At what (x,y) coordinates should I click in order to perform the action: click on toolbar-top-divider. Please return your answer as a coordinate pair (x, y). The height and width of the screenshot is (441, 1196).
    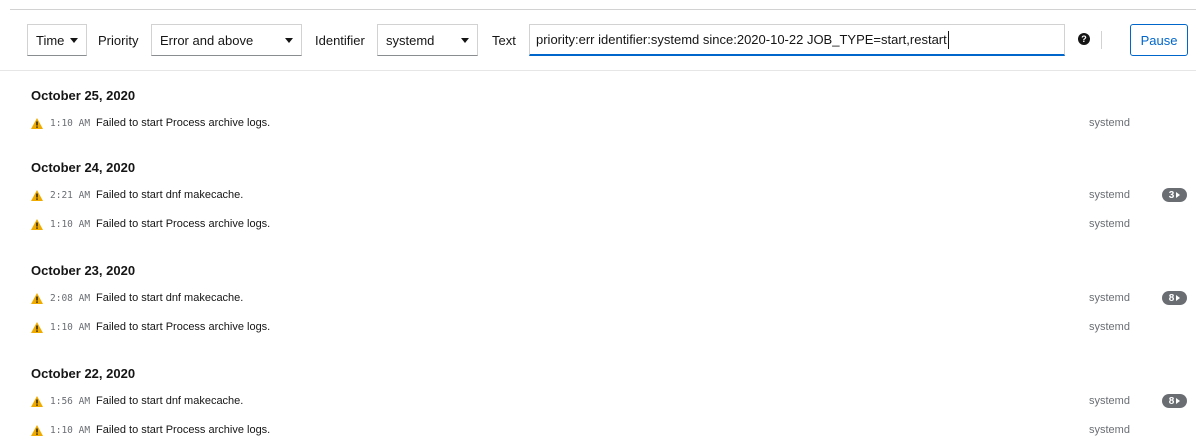
    Looking at the image, I should click on (603, 9).